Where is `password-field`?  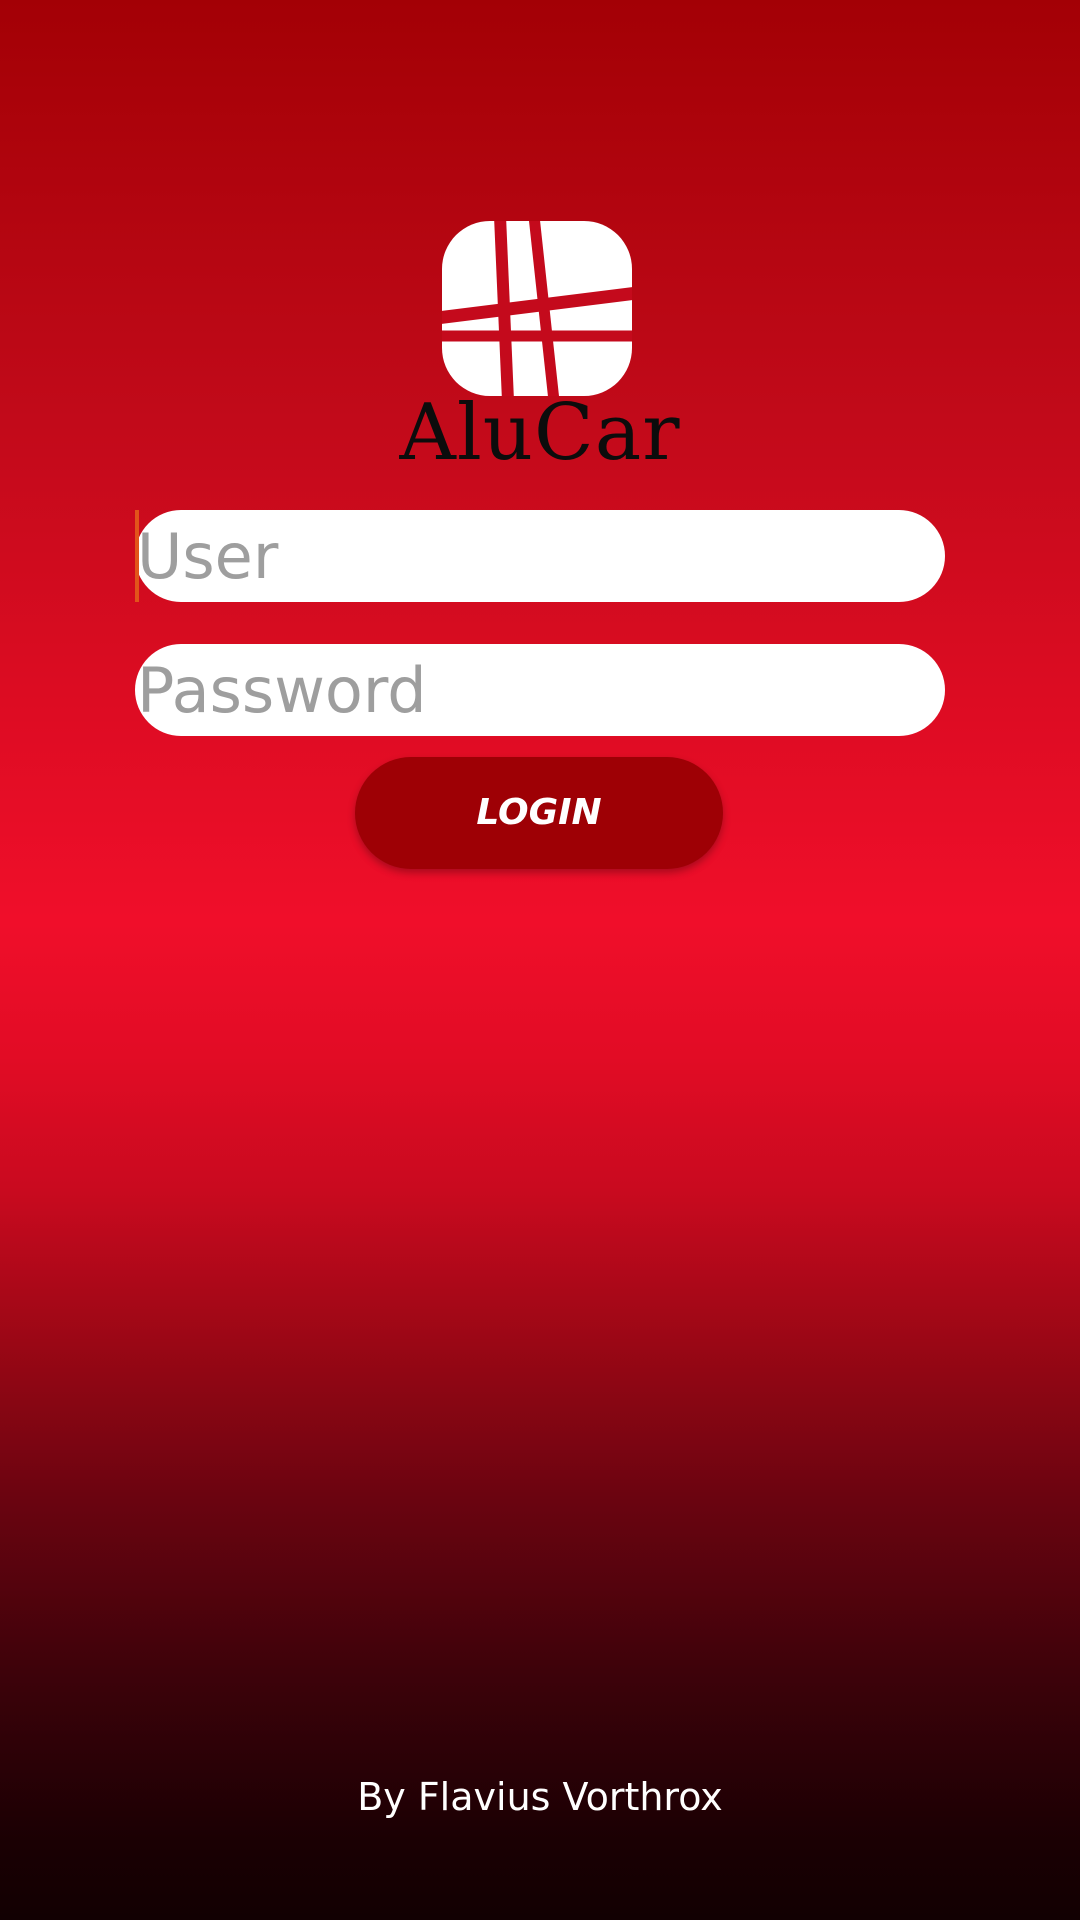 password-field is located at coordinates (540, 690).